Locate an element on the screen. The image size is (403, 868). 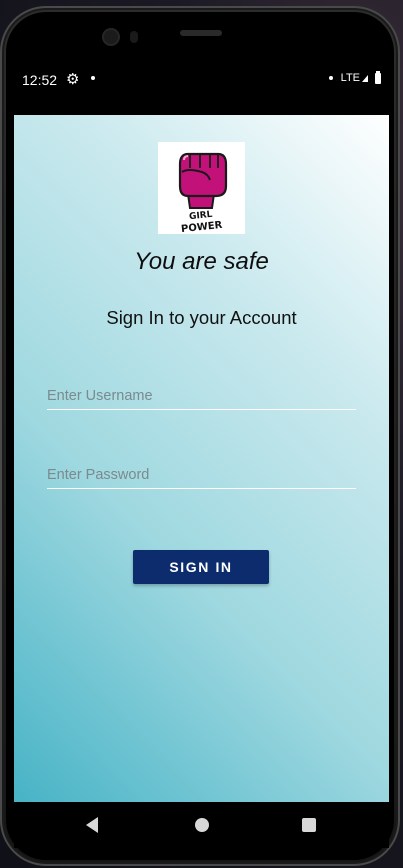
sign-in-button: SIGN IN is located at coordinates (201, 567).